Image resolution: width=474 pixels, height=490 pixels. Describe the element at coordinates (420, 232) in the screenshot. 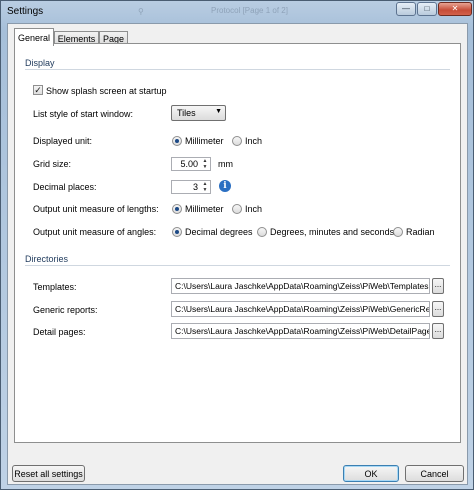

I see `angles-radian-label: Radian` at that location.